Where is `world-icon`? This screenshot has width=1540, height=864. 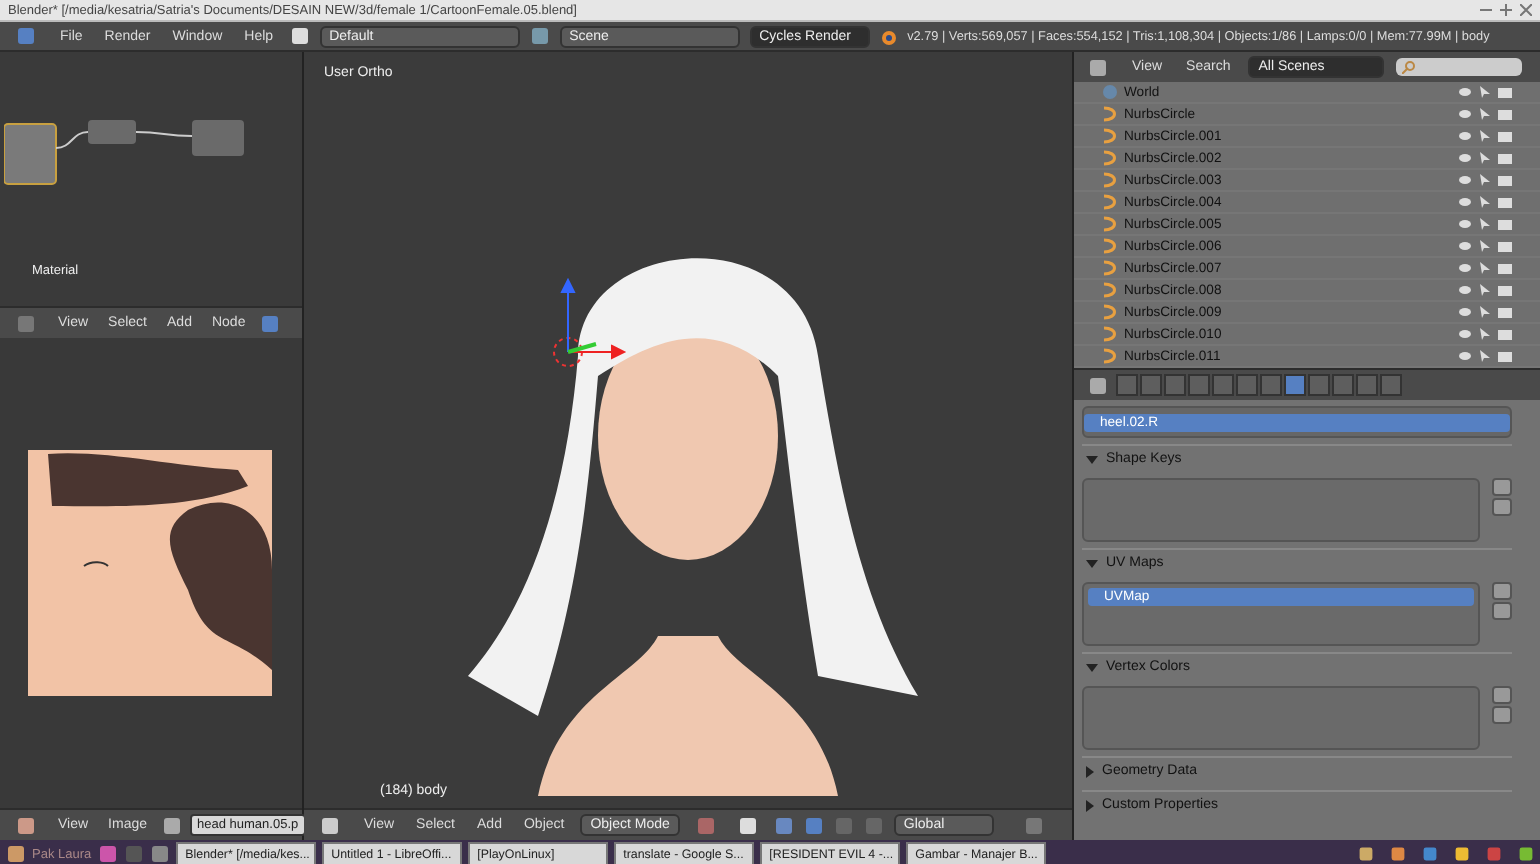
world-icon is located at coordinates (1110, 92).